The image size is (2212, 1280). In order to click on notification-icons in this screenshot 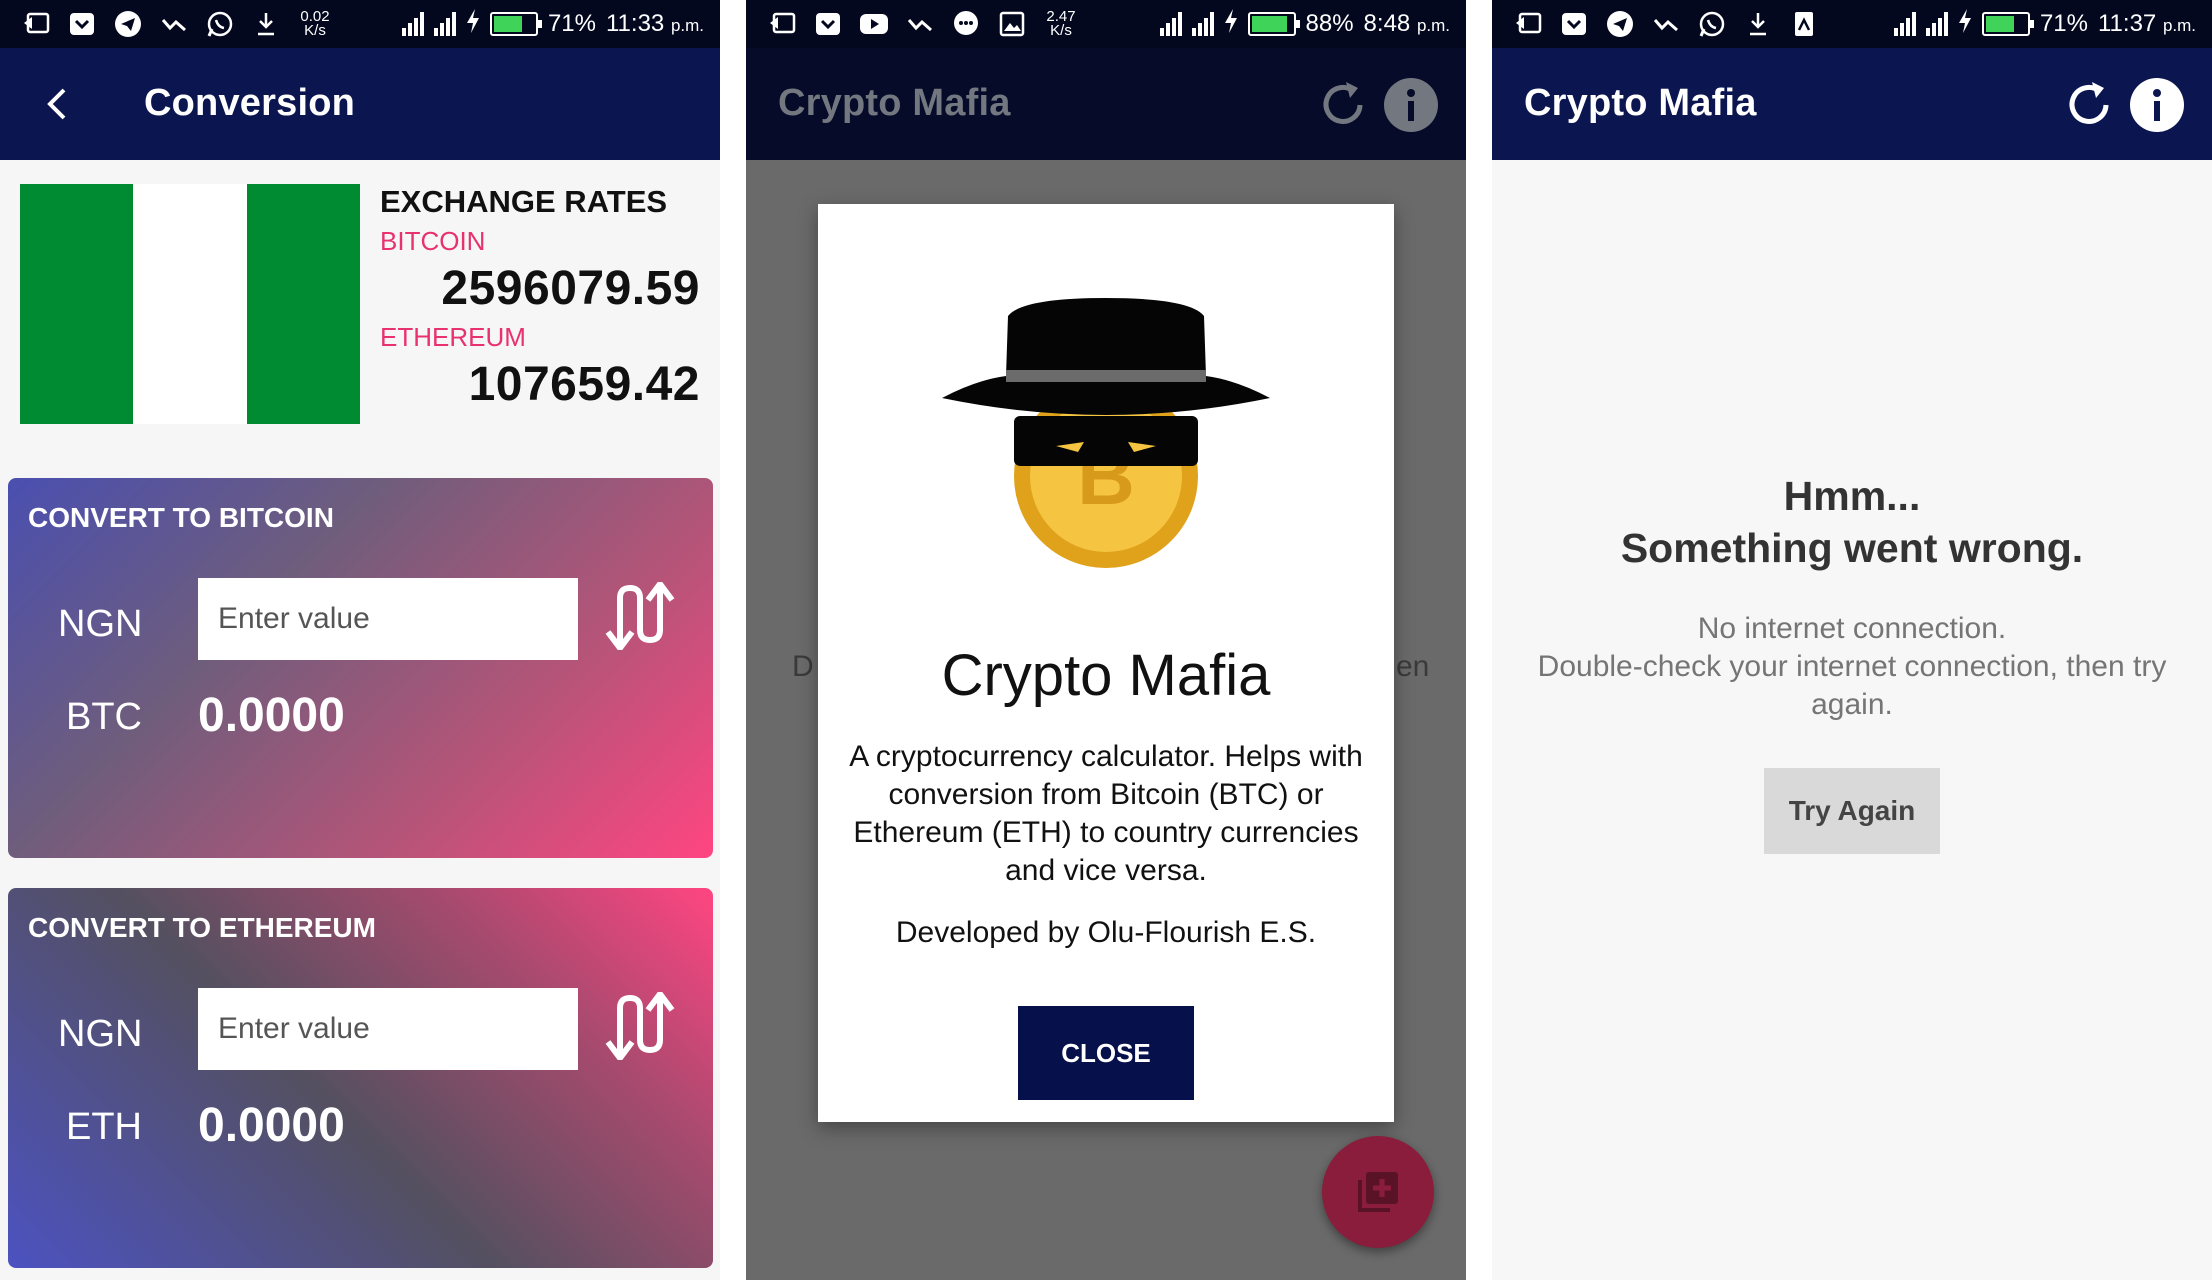, I will do `click(1666, 24)`.